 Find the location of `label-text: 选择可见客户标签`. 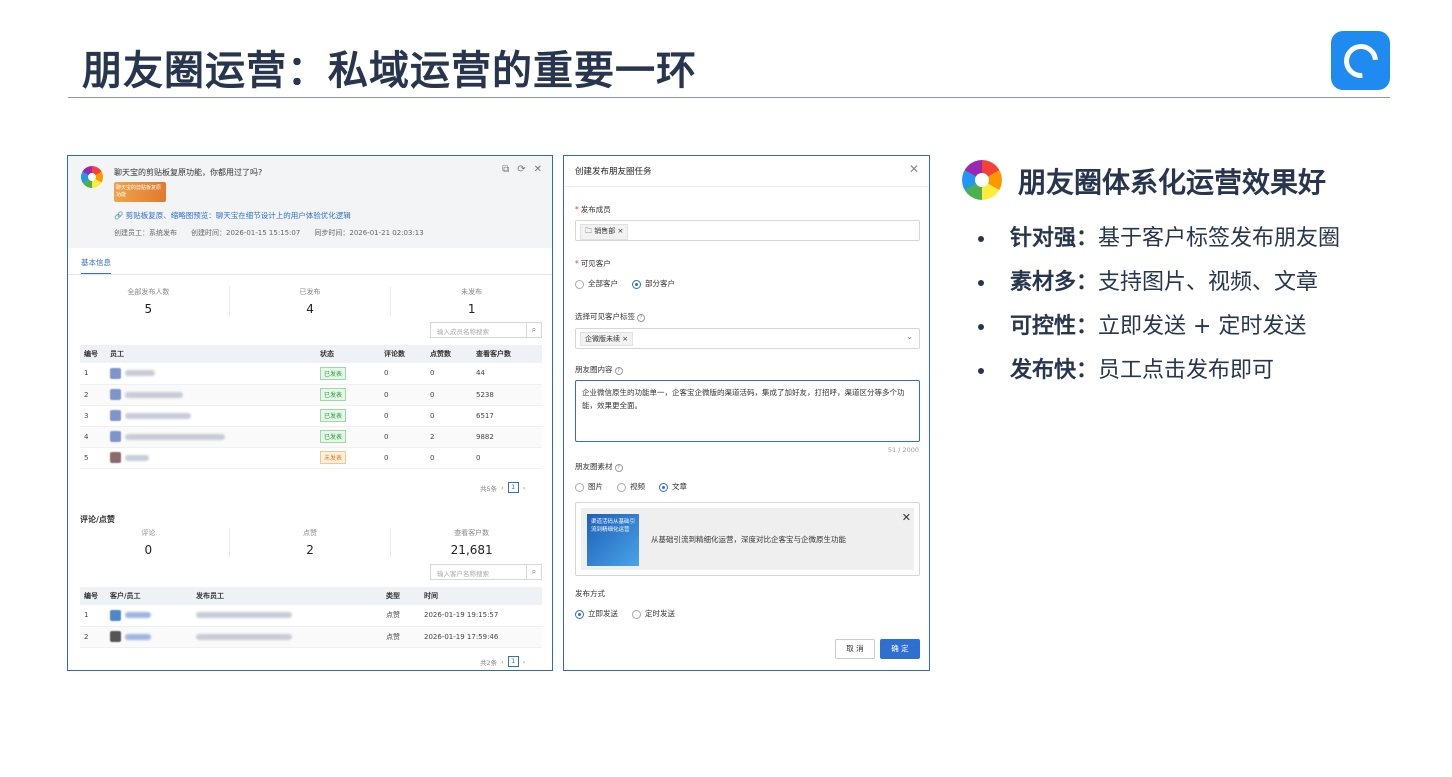

label-text: 选择可见客户标签 is located at coordinates (605, 316).